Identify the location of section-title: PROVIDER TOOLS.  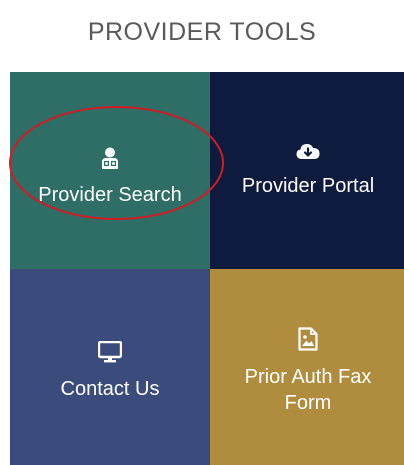
(202, 32).